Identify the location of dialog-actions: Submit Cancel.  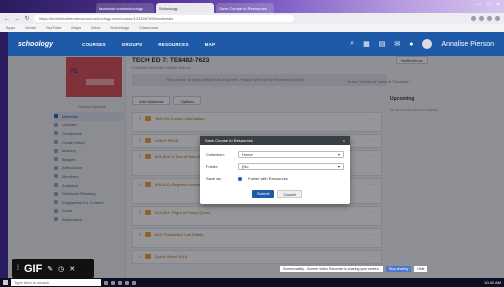
(277, 194).